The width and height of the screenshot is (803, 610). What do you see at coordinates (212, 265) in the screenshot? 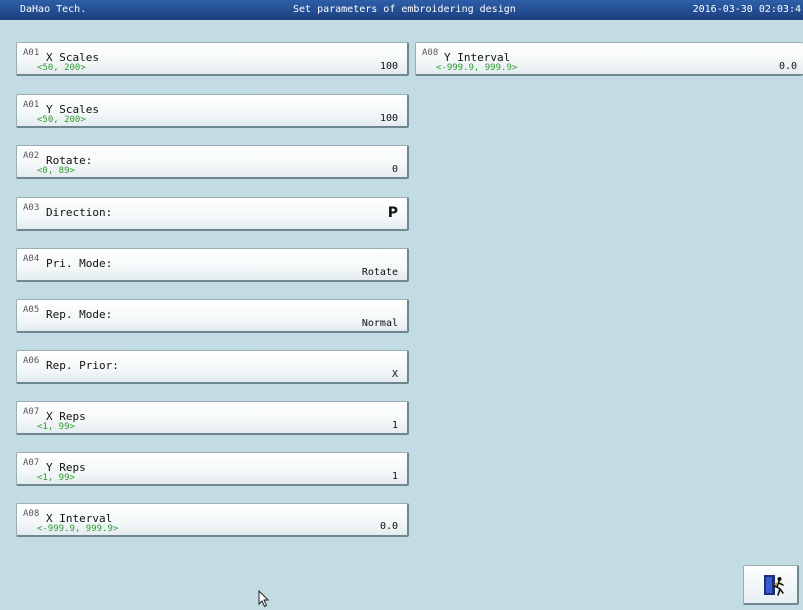
I see `param-pri-mode: A04 Pri. Mode: Rotate` at bounding box center [212, 265].